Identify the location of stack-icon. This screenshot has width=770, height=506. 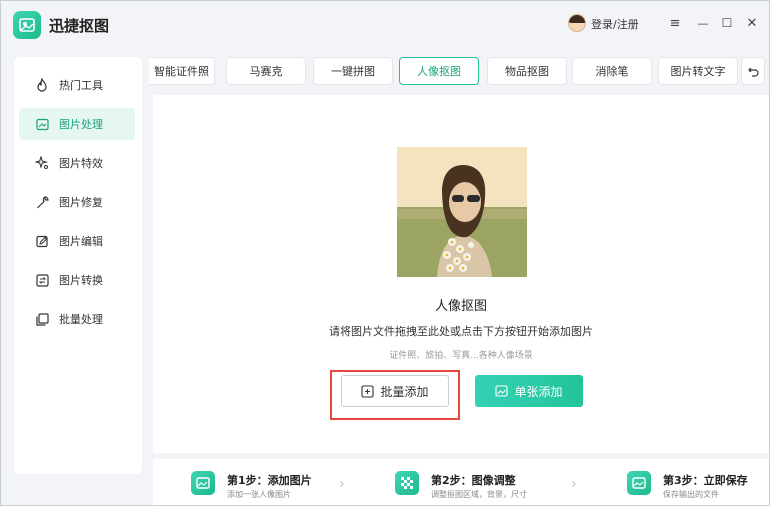
(42, 319).